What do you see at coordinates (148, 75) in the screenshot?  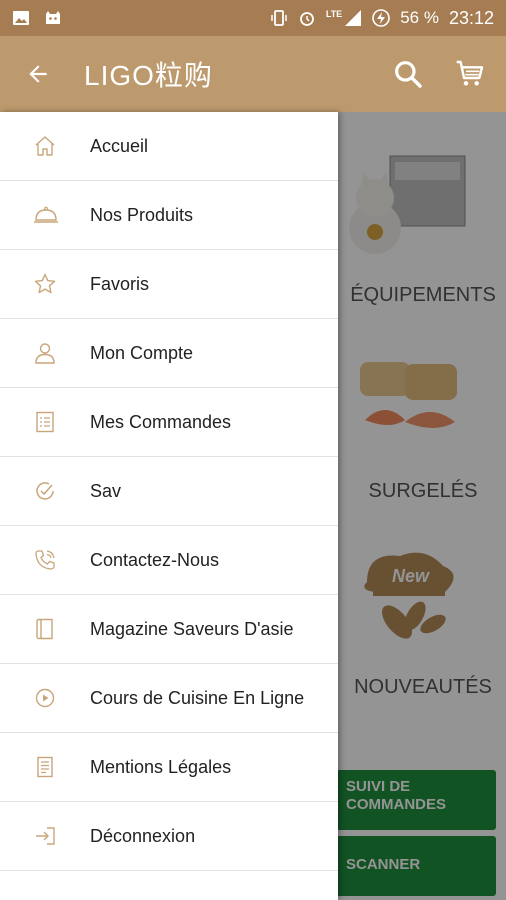 I see `app-logo: LIGO粒购` at bounding box center [148, 75].